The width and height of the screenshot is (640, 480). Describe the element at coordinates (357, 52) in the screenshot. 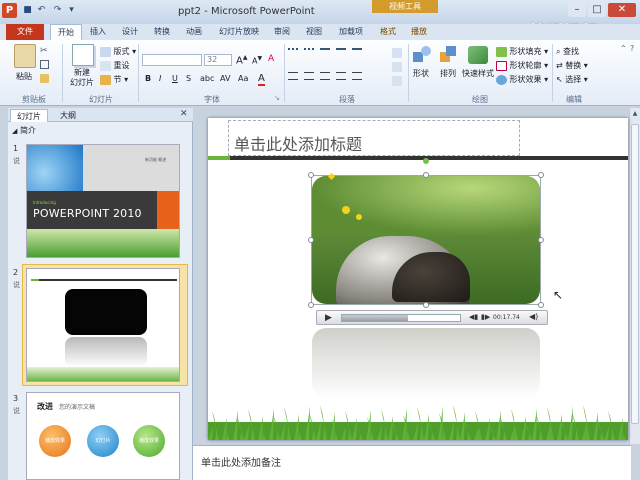

I see `line-spacing-icon` at that location.